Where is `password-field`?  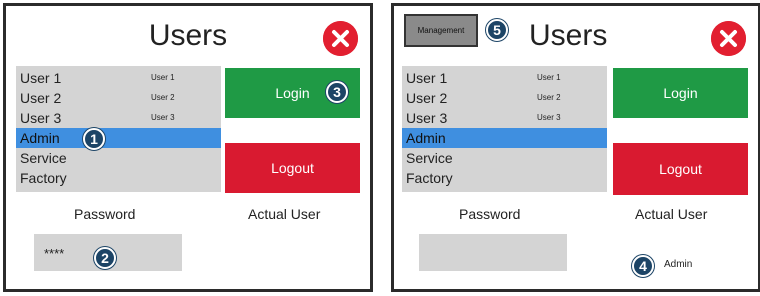 password-field is located at coordinates (493, 252).